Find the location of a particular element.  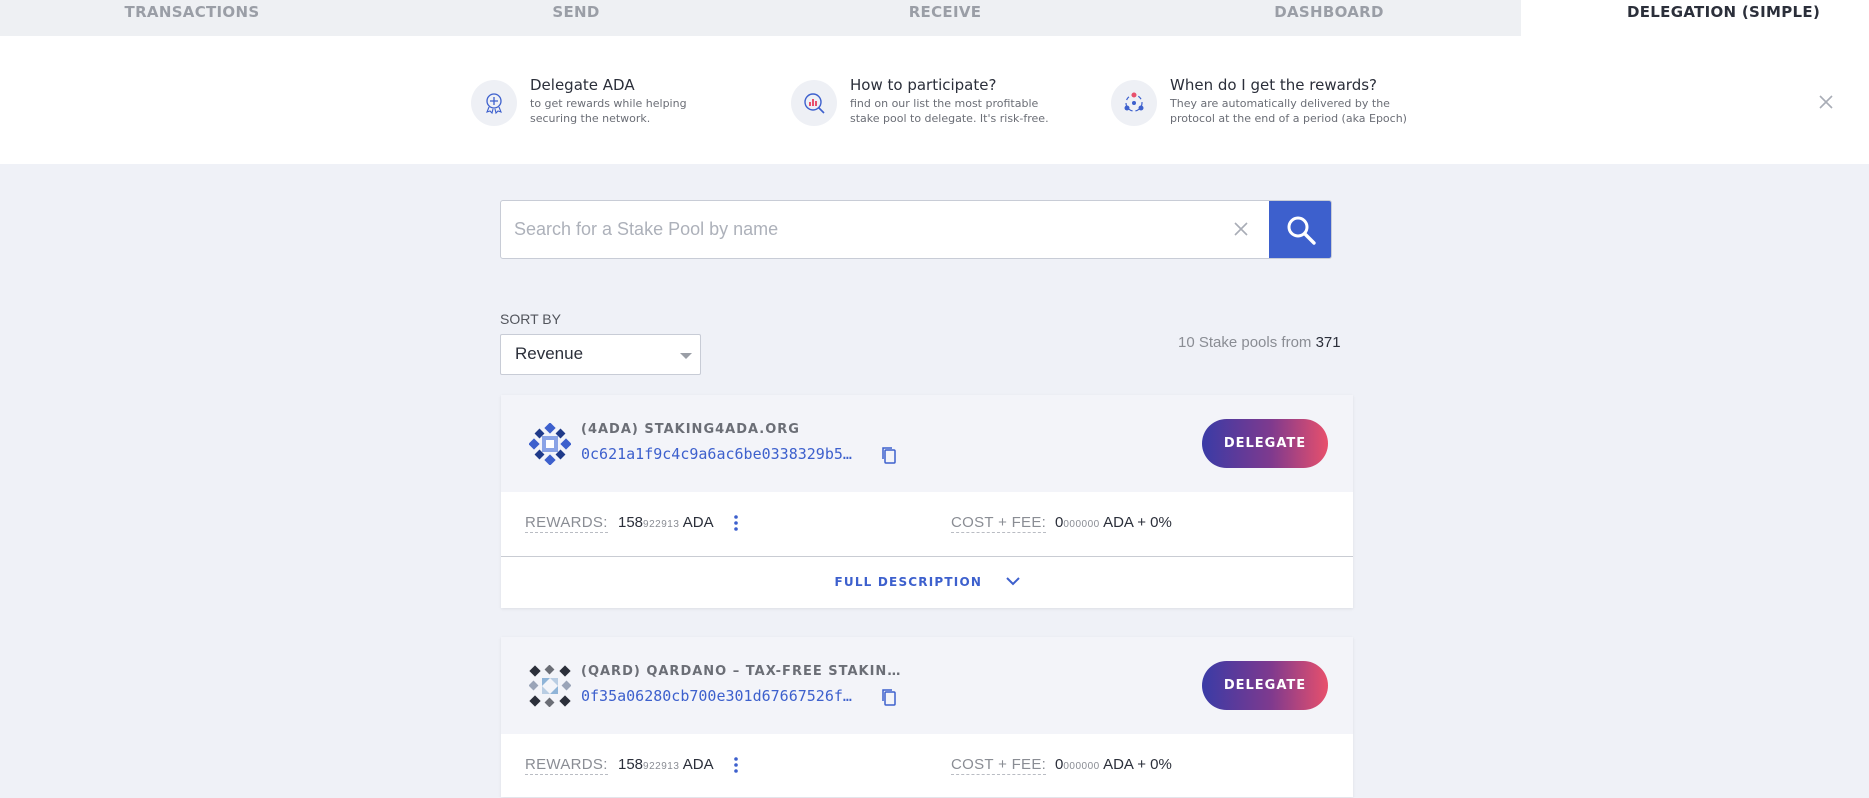

sort-by-label: SORT BY is located at coordinates (530, 319).